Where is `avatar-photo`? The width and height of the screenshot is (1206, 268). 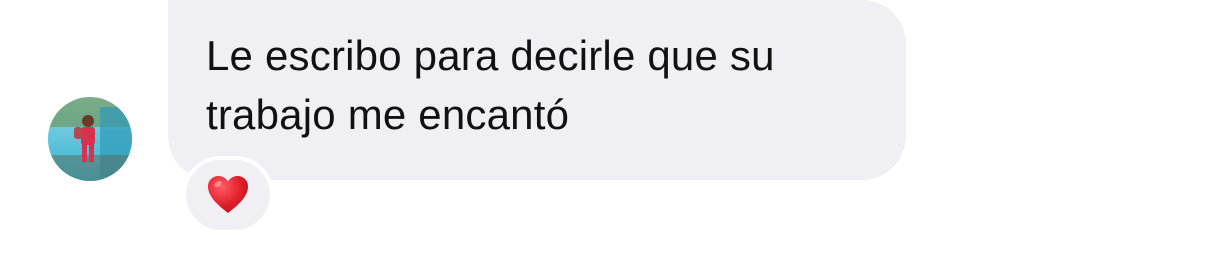
avatar-photo is located at coordinates (90, 139).